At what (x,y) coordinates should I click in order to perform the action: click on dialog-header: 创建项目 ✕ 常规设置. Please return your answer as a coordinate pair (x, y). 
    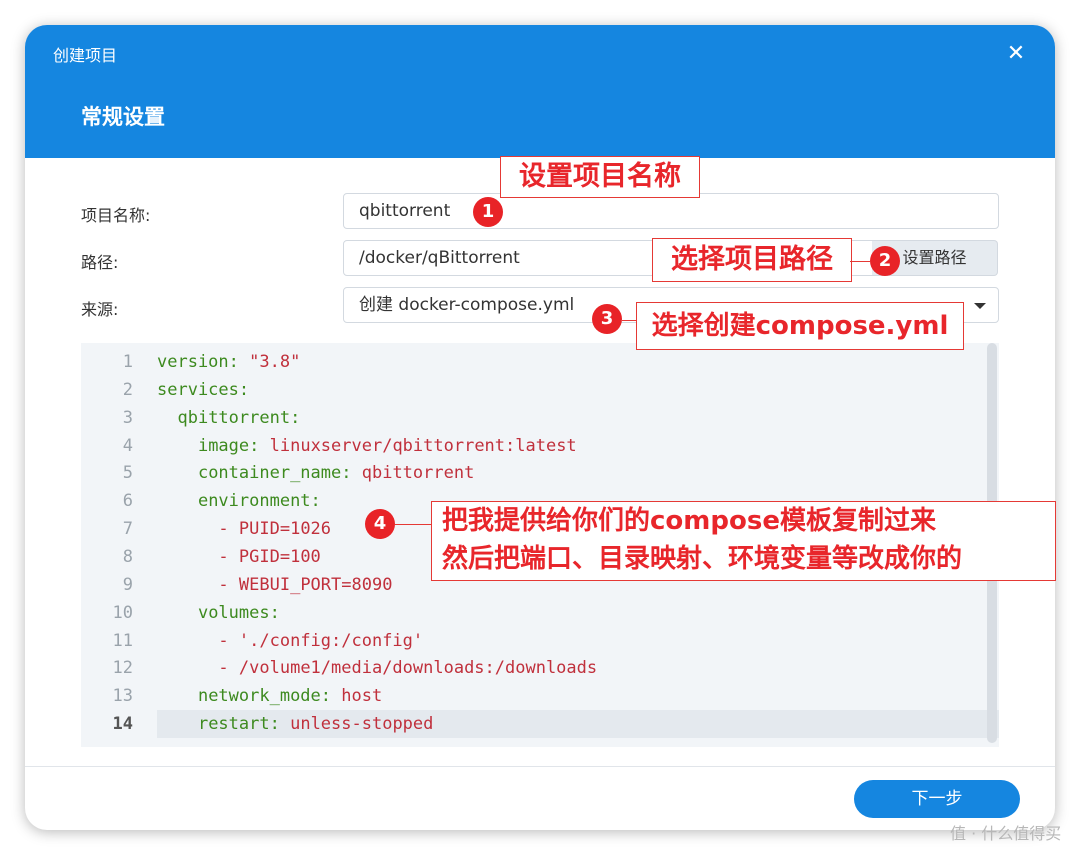
    Looking at the image, I should click on (540, 91).